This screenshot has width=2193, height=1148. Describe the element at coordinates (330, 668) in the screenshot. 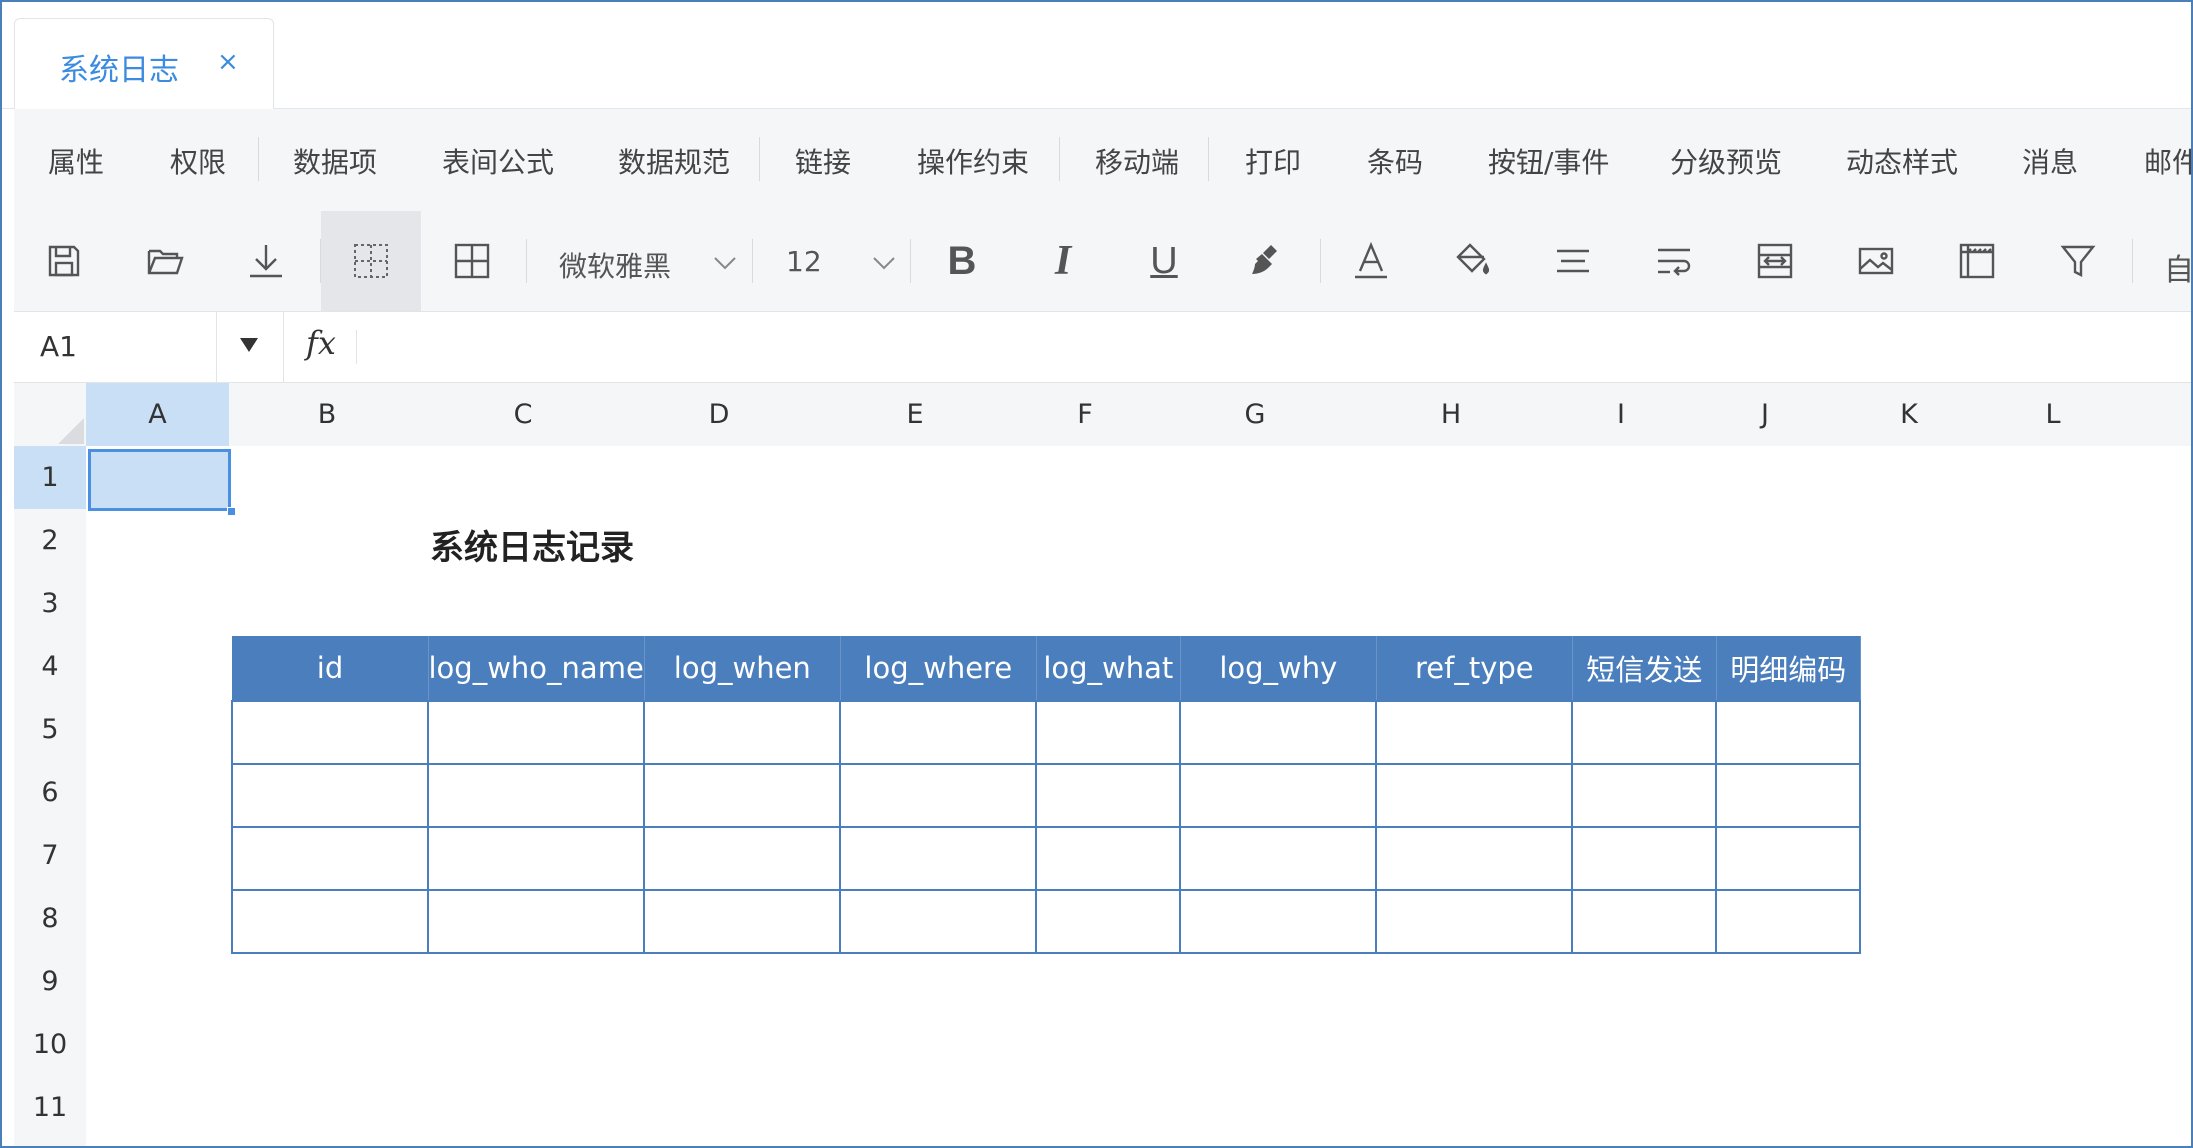

I see `column-heading: id` at that location.